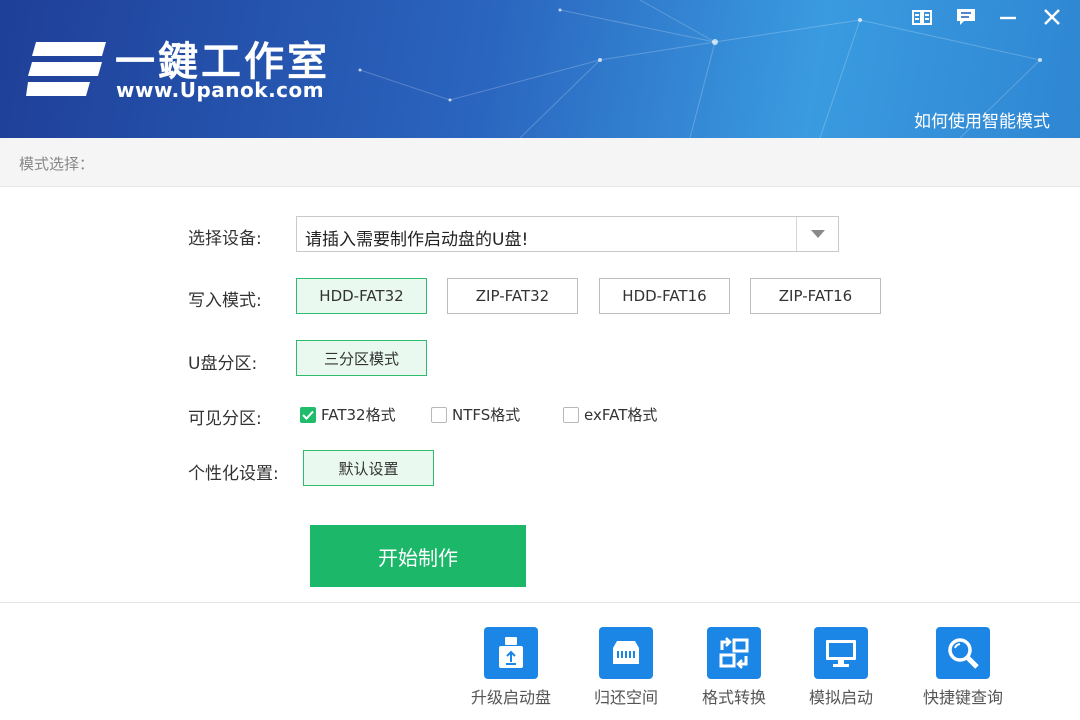 This screenshot has height=720, width=1080. I want to click on write-mode-zip-fat32-button: ZIP-FAT32, so click(512, 296).